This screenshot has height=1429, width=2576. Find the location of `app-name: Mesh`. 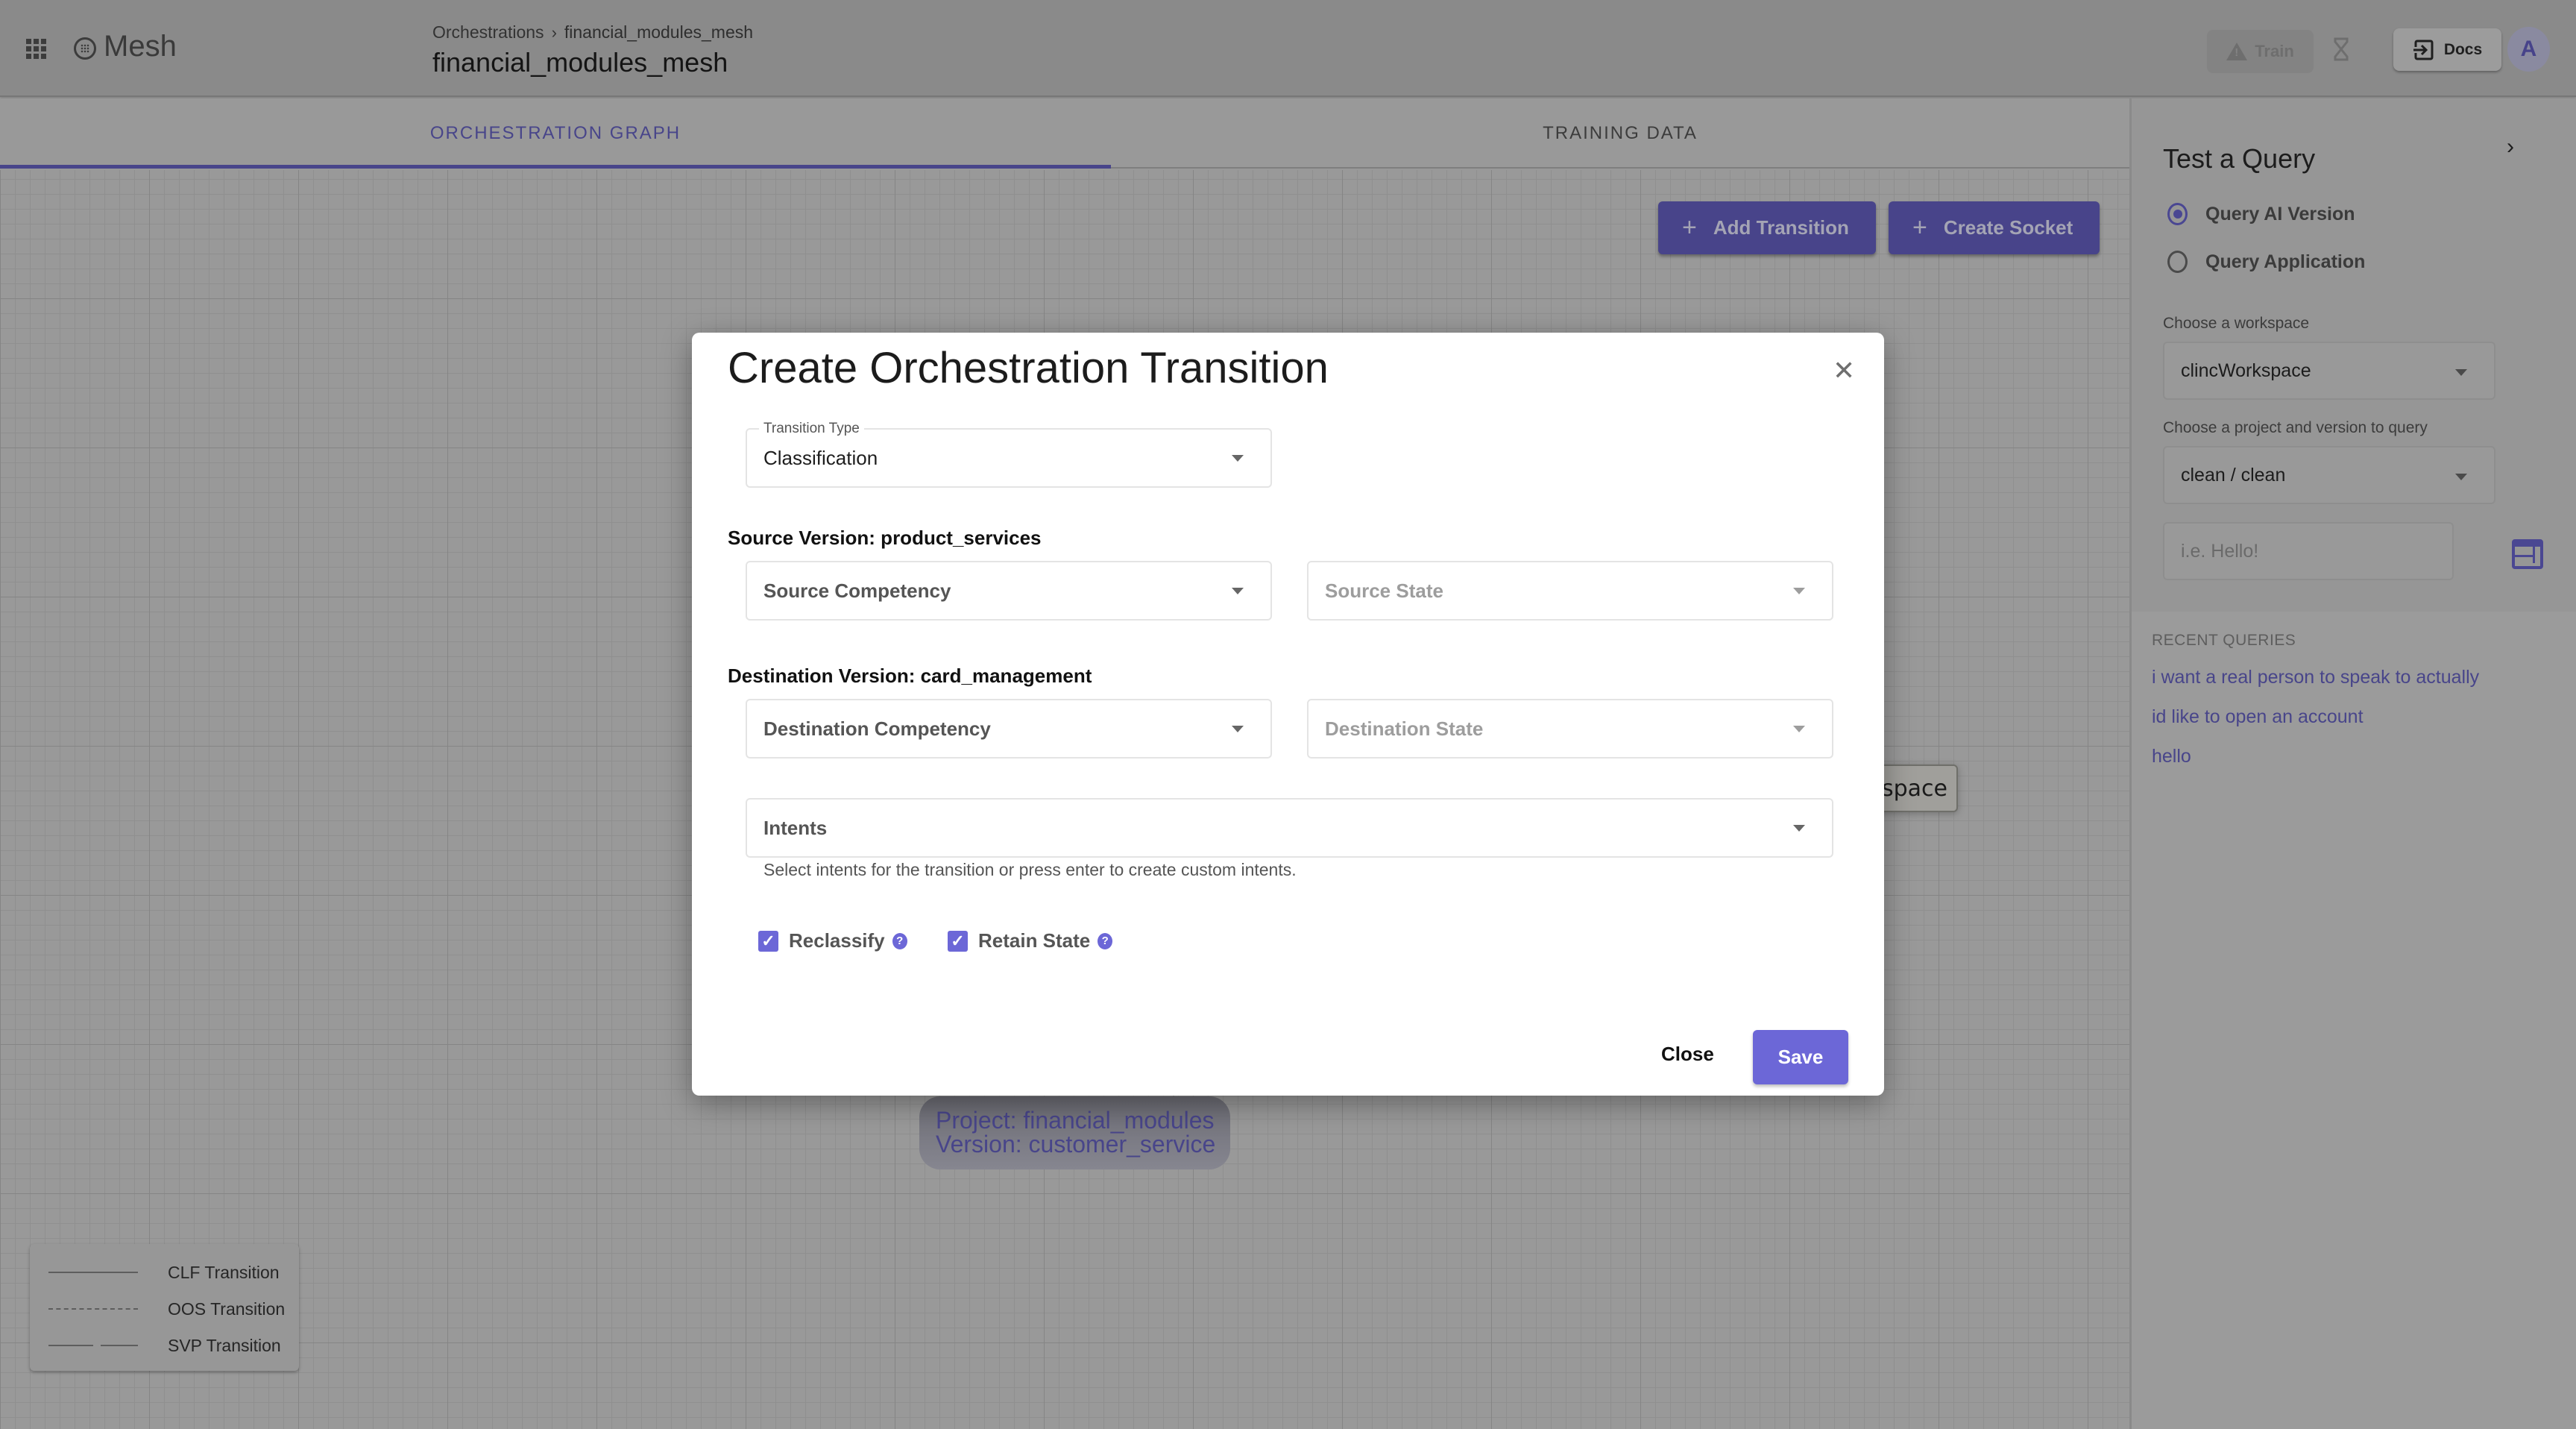

app-name: Mesh is located at coordinates (140, 46).